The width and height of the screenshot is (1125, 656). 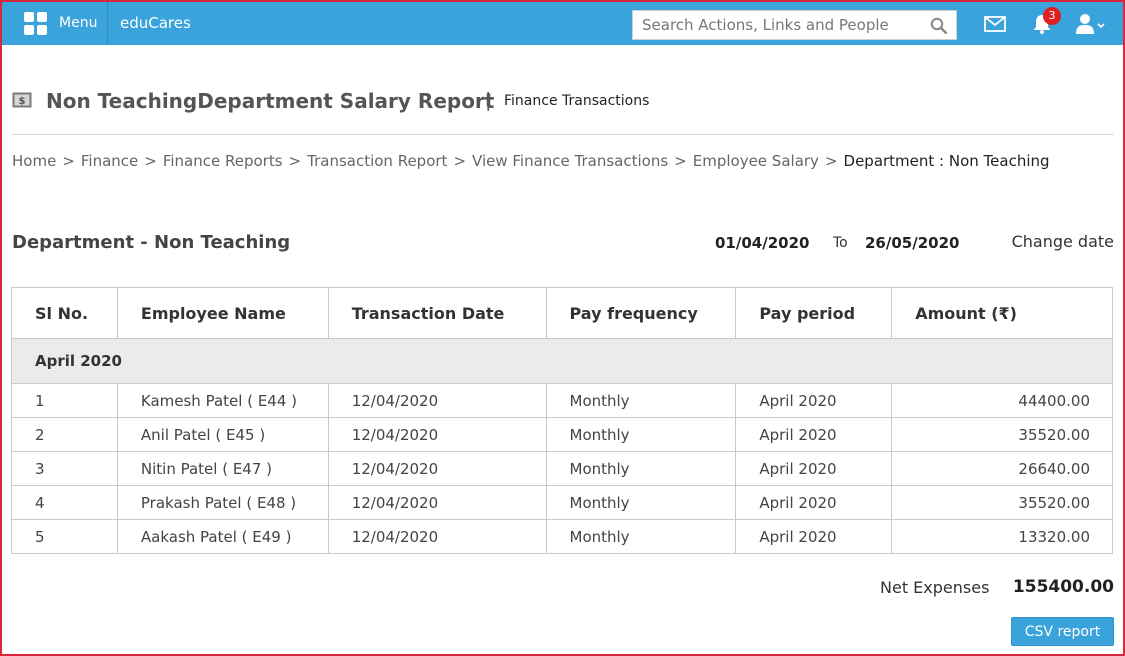 I want to click on cell-sl-no: 2, so click(x=64, y=434).